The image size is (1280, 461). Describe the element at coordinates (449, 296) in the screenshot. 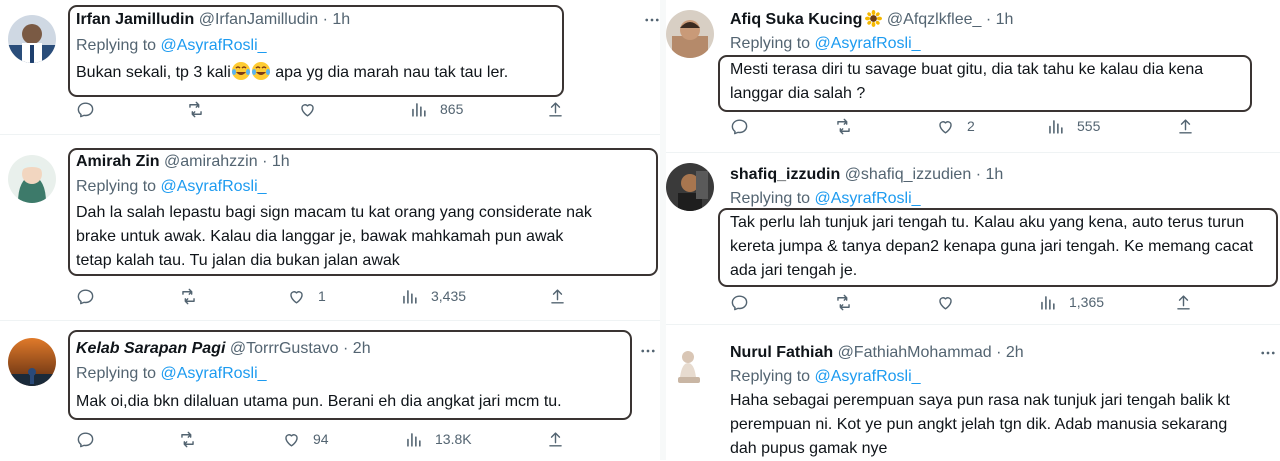

I see `views-count: 3,435` at that location.